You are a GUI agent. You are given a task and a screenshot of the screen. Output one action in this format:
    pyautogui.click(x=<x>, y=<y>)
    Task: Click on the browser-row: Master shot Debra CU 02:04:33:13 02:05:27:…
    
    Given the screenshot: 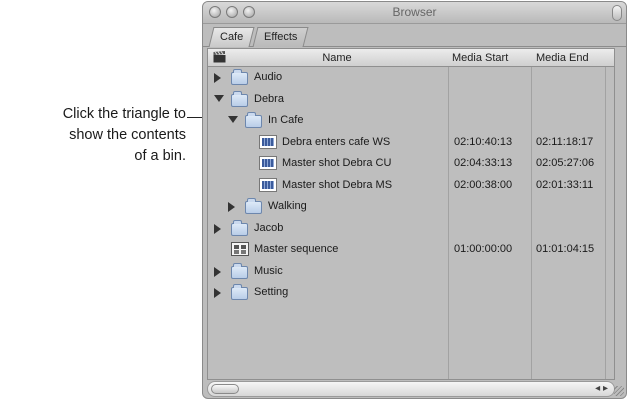 What is the action you would take?
    pyautogui.click(x=411, y=164)
    